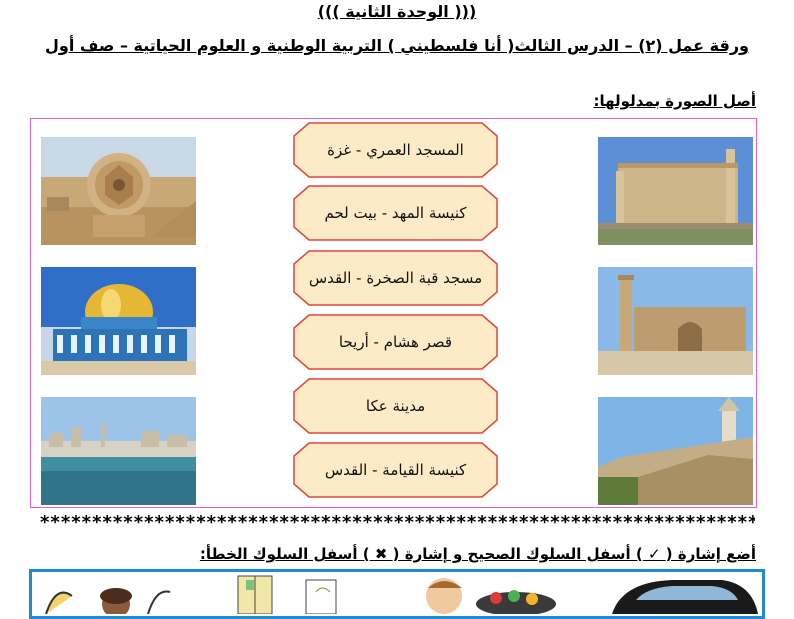 Image resolution: width=794 pixels, height=619 pixels. I want to click on child-waving-illustration, so click(106, 594).